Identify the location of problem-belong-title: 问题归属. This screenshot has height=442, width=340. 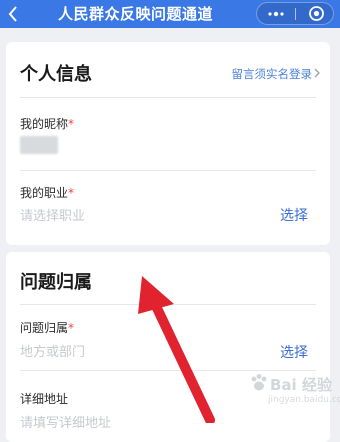
(56, 282).